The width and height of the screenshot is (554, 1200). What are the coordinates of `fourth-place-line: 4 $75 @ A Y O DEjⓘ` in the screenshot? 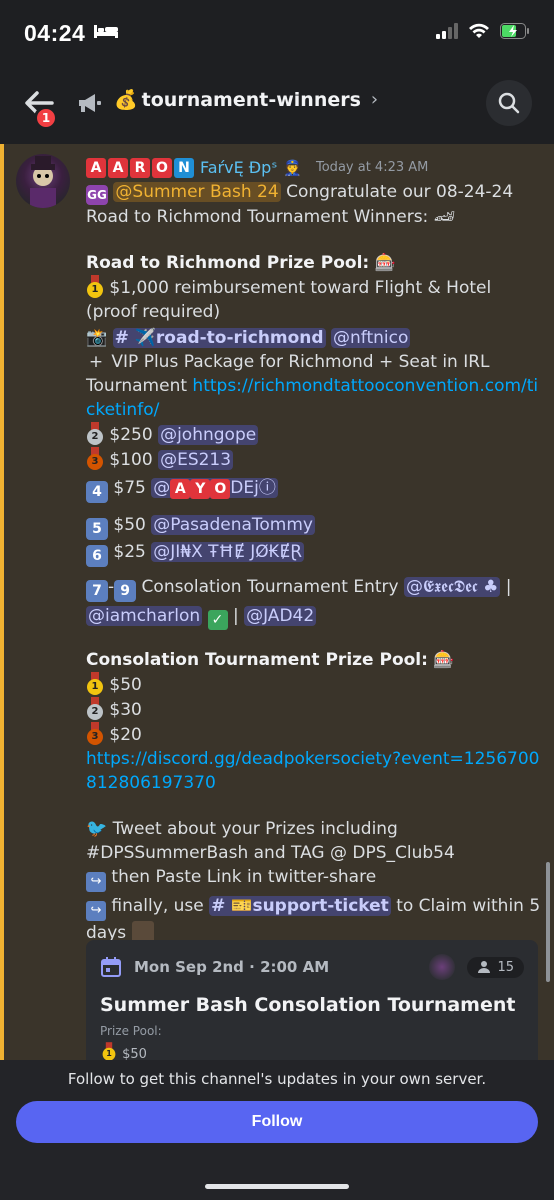 It's located at (314, 489).